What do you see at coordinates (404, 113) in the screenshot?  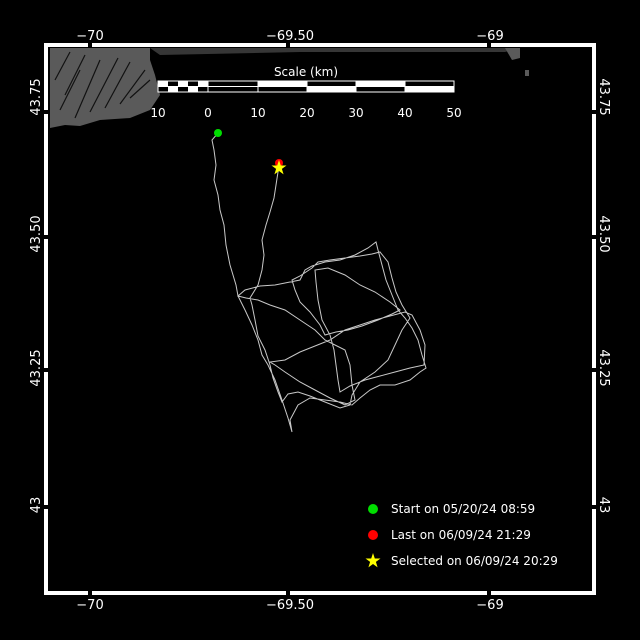 I see `scale-tick-6: 40` at bounding box center [404, 113].